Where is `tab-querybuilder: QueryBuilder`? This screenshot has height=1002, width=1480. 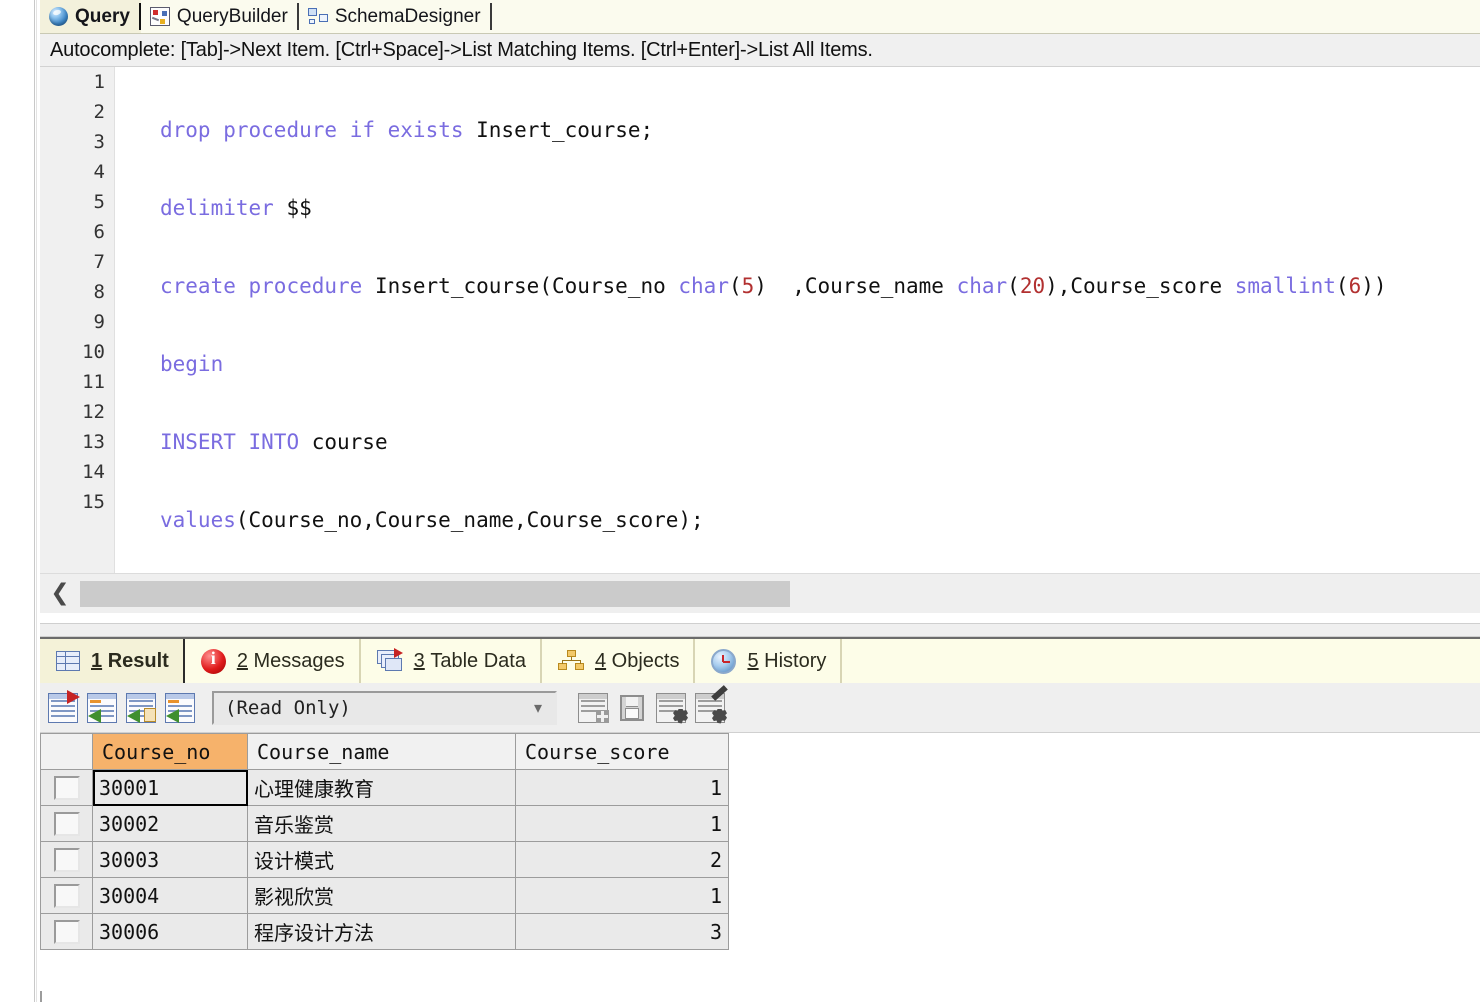 tab-querybuilder: QueryBuilder is located at coordinates (220, 16).